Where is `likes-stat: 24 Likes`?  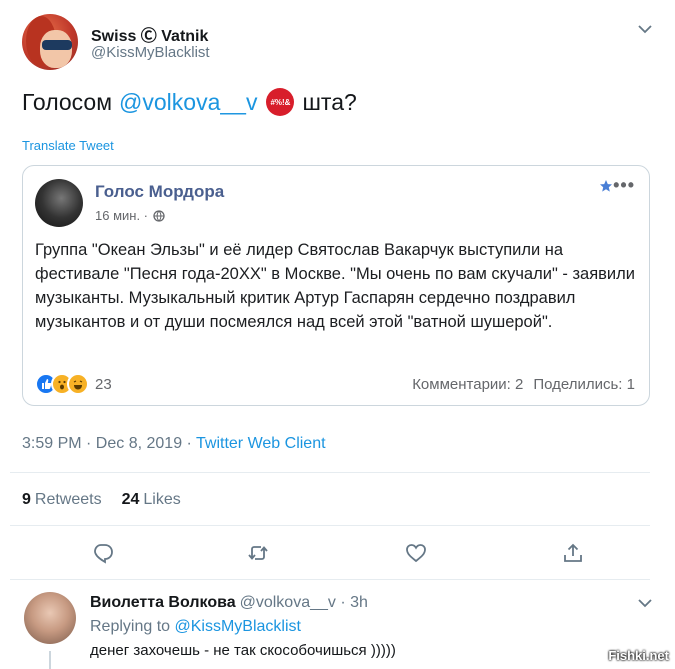 likes-stat: 24 Likes is located at coordinates (151, 500).